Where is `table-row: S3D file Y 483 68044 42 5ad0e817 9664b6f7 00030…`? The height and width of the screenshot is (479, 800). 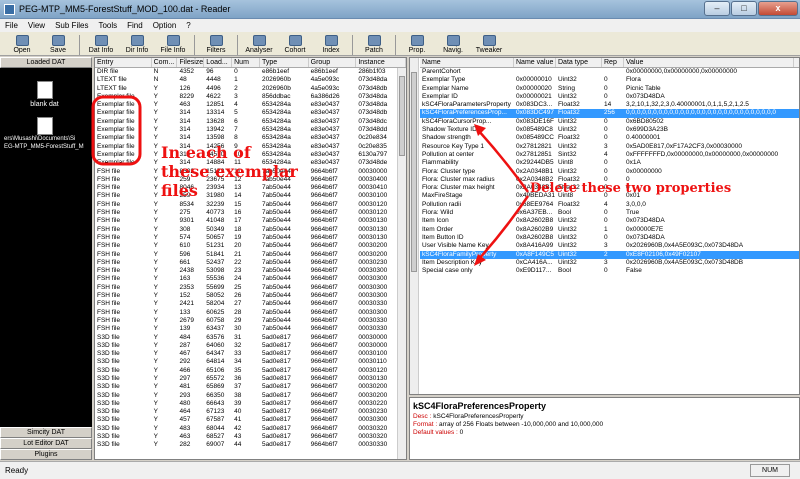 table-row: S3D file Y 483 68044 42 5ad0e817 9664b6f7 00030… is located at coordinates (250, 429).